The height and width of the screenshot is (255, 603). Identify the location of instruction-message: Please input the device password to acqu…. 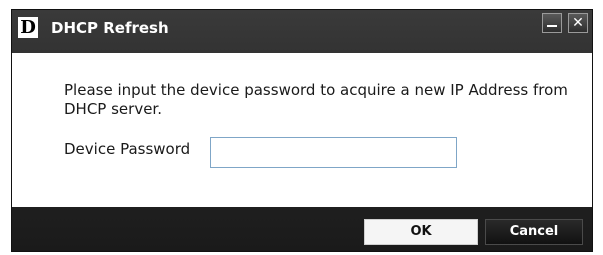
(316, 99).